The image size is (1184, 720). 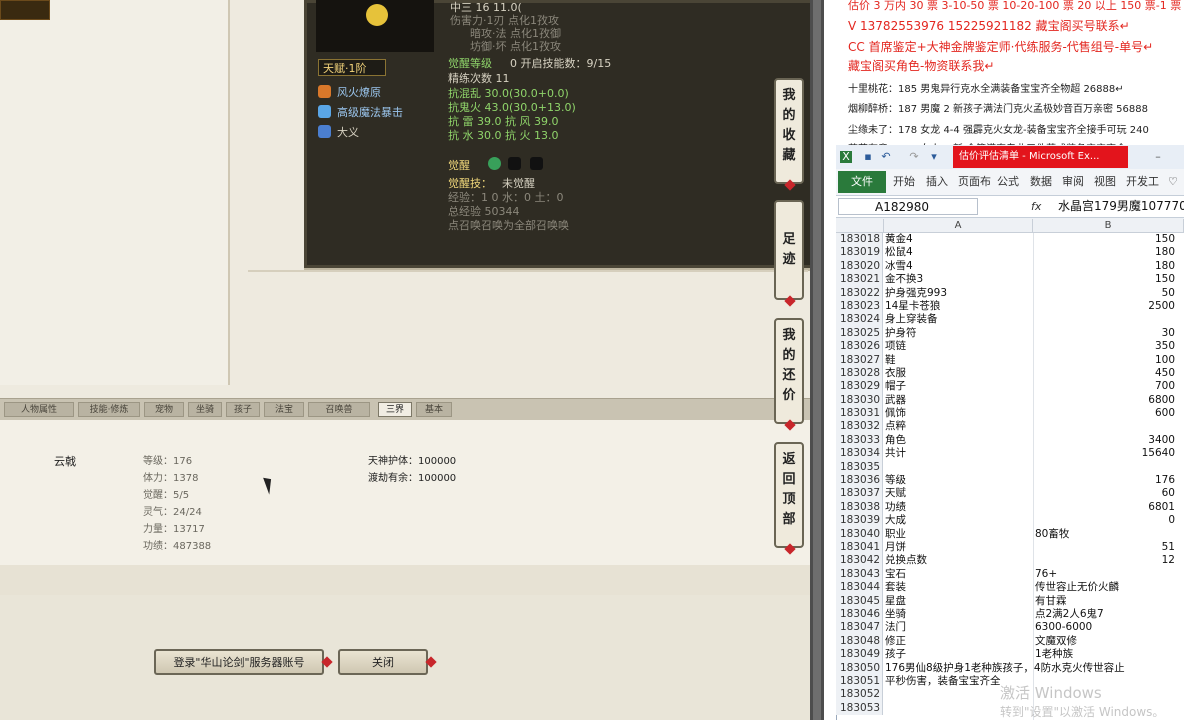 What do you see at coordinates (205, 409) in the screenshot?
I see `tab-mount: 坐骑` at bounding box center [205, 409].